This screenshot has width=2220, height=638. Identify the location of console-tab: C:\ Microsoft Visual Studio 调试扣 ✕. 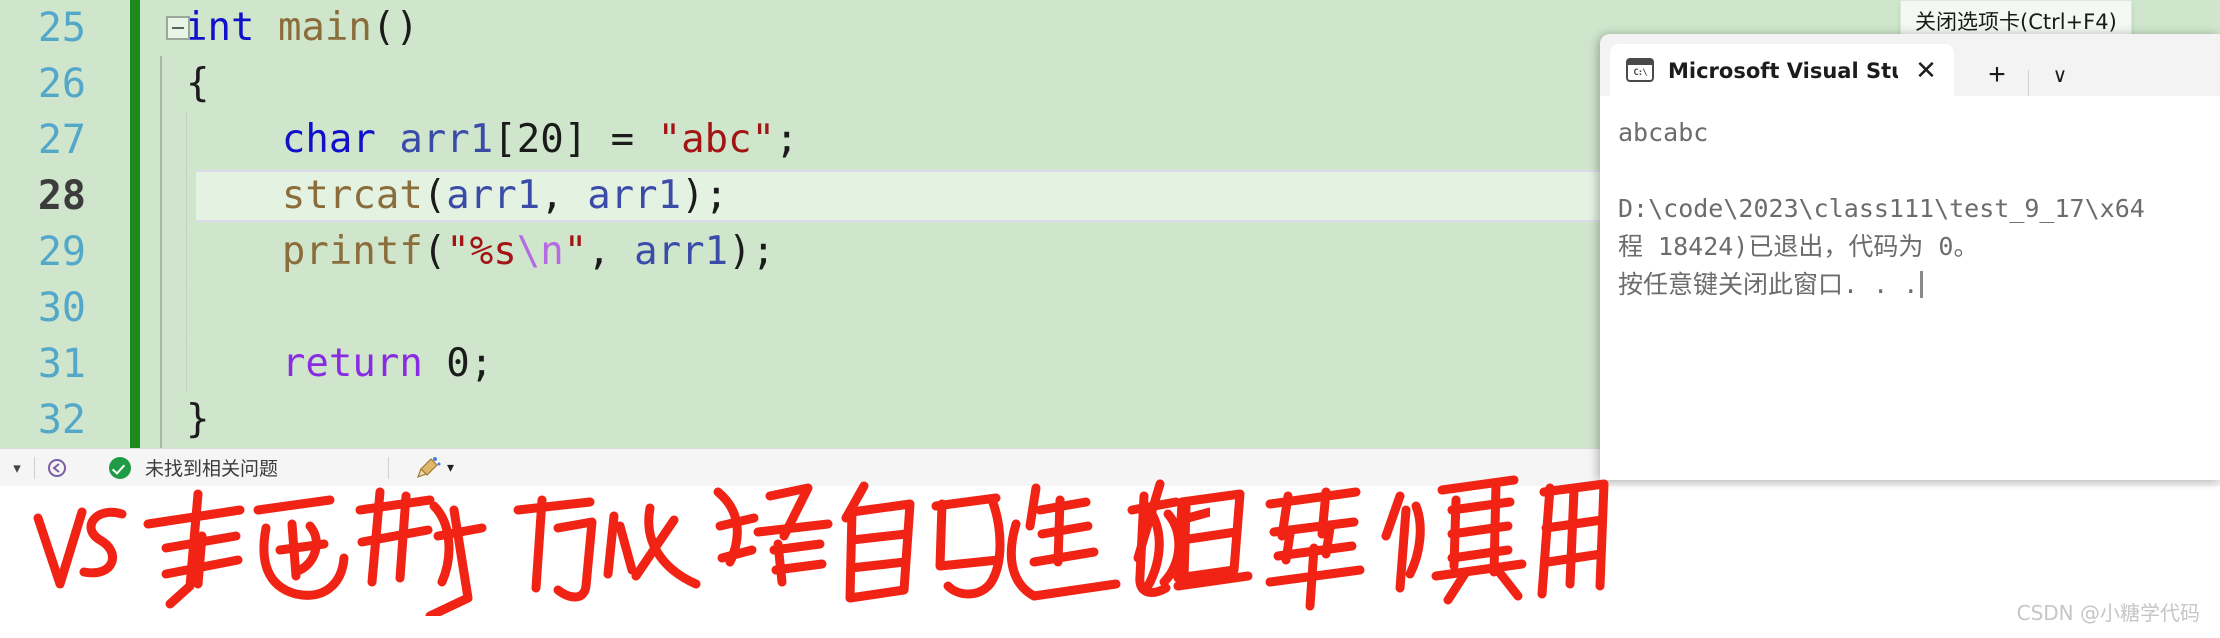
(1782, 70).